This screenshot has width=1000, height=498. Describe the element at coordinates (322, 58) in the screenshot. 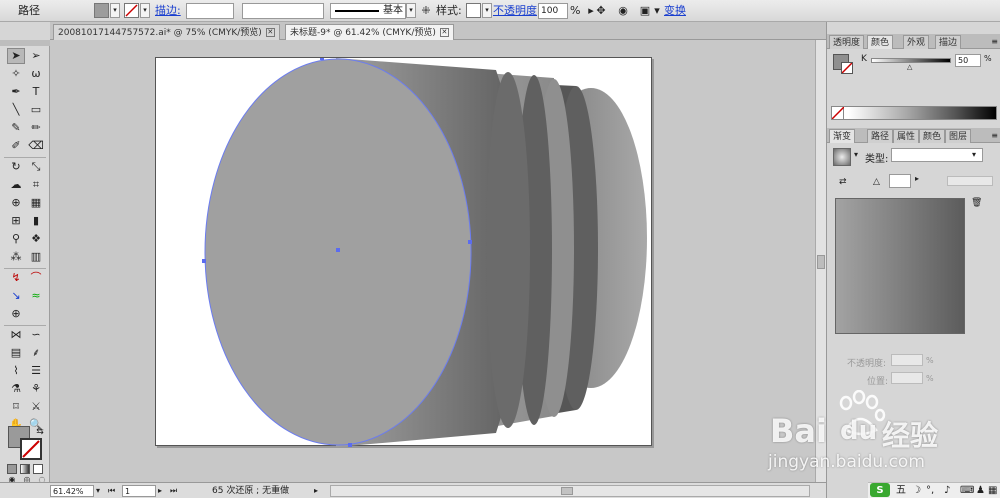

I see `anchor-point-top` at that location.